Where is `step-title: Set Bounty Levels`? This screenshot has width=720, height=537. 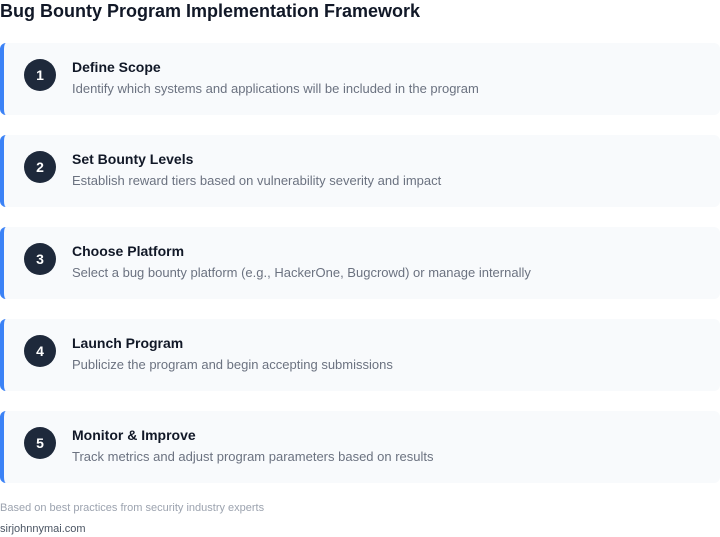
step-title: Set Bounty Levels is located at coordinates (133, 159).